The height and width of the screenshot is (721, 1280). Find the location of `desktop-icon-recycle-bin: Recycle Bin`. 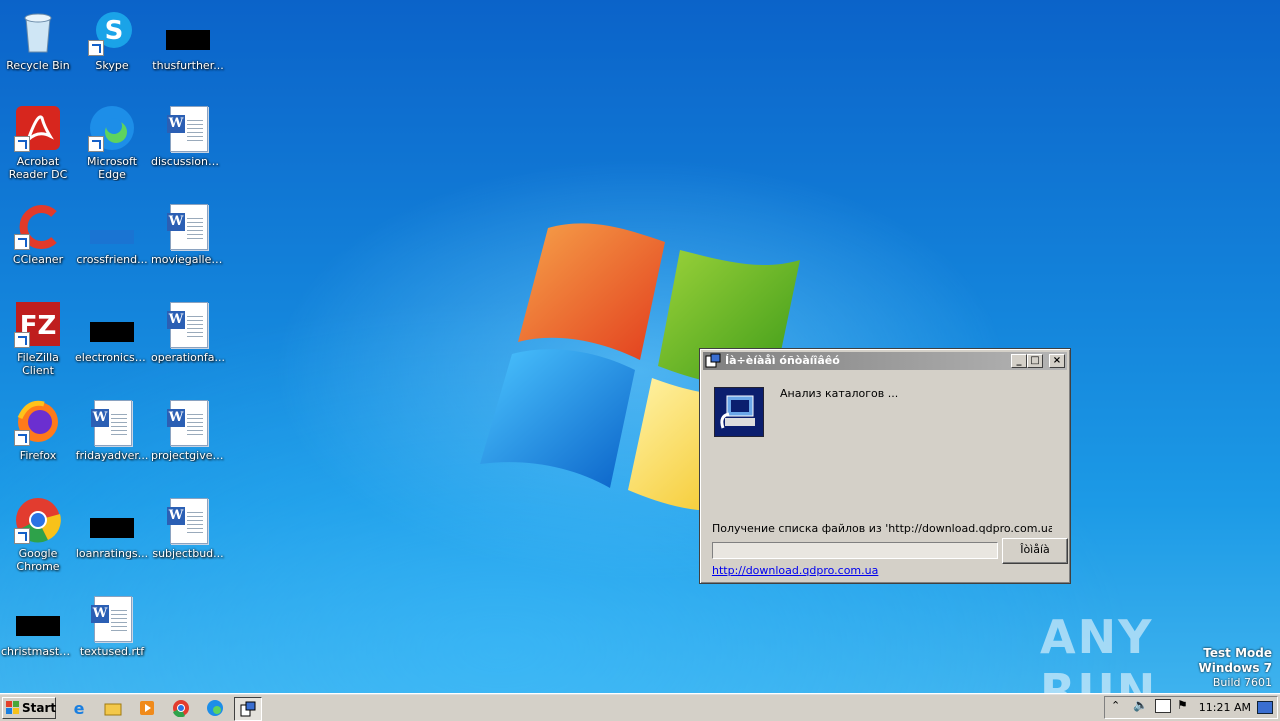

desktop-icon-recycle-bin: Recycle Bin is located at coordinates (38, 40).